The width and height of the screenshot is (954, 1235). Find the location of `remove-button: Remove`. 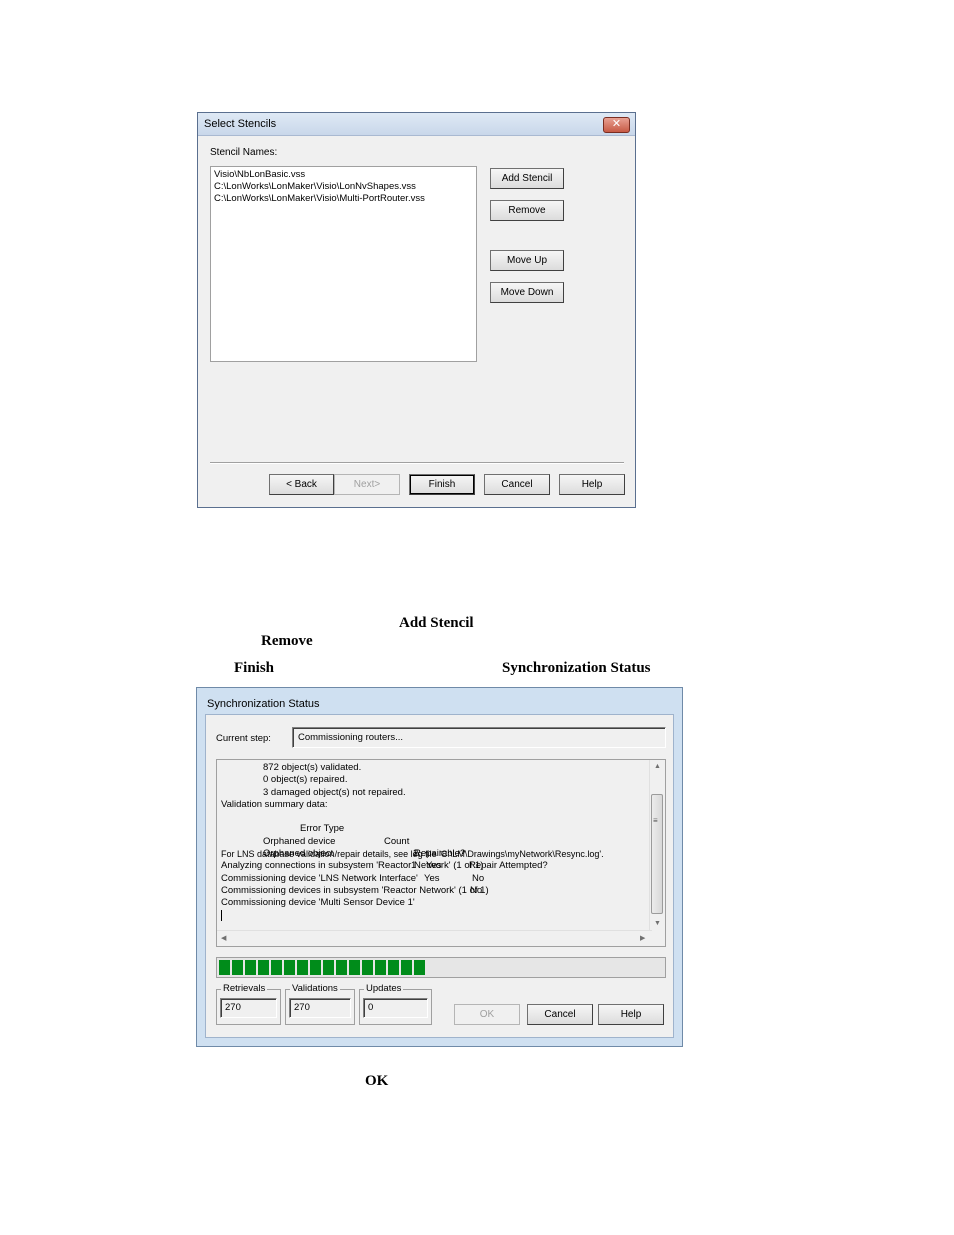

remove-button: Remove is located at coordinates (527, 210).